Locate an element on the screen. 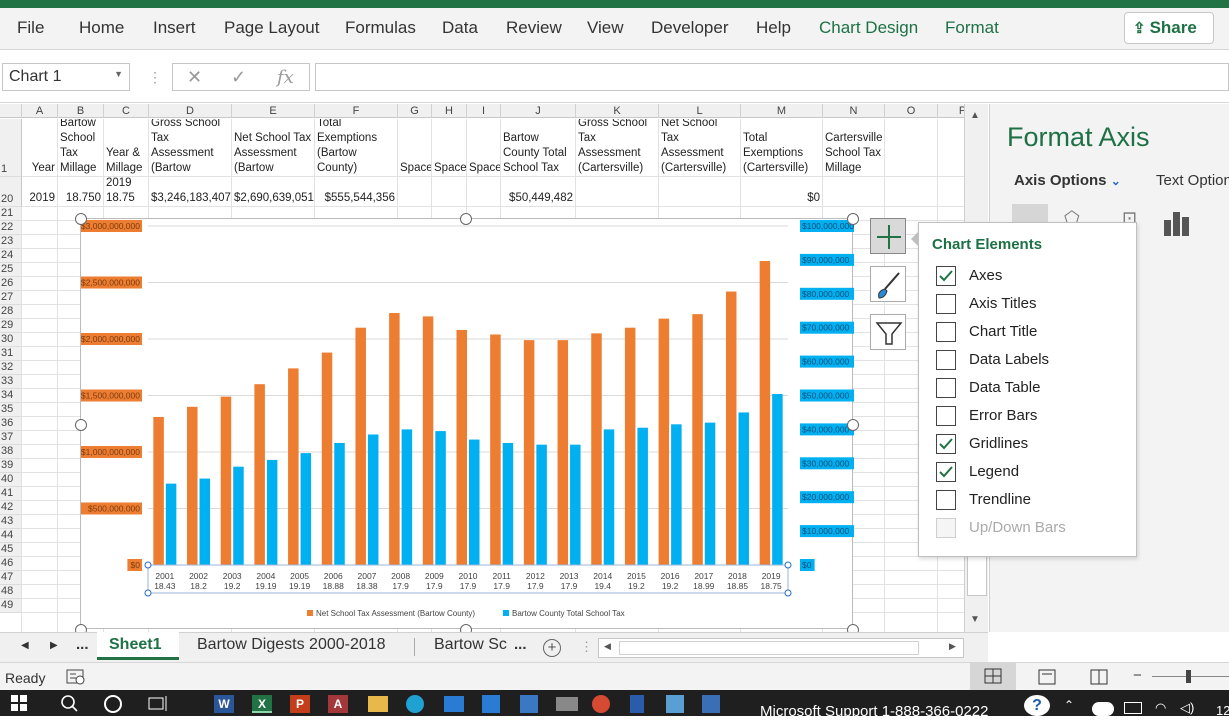  header-cell-l: Net School Tax Assessment (Cartersville) is located at coordinates (700, 148).